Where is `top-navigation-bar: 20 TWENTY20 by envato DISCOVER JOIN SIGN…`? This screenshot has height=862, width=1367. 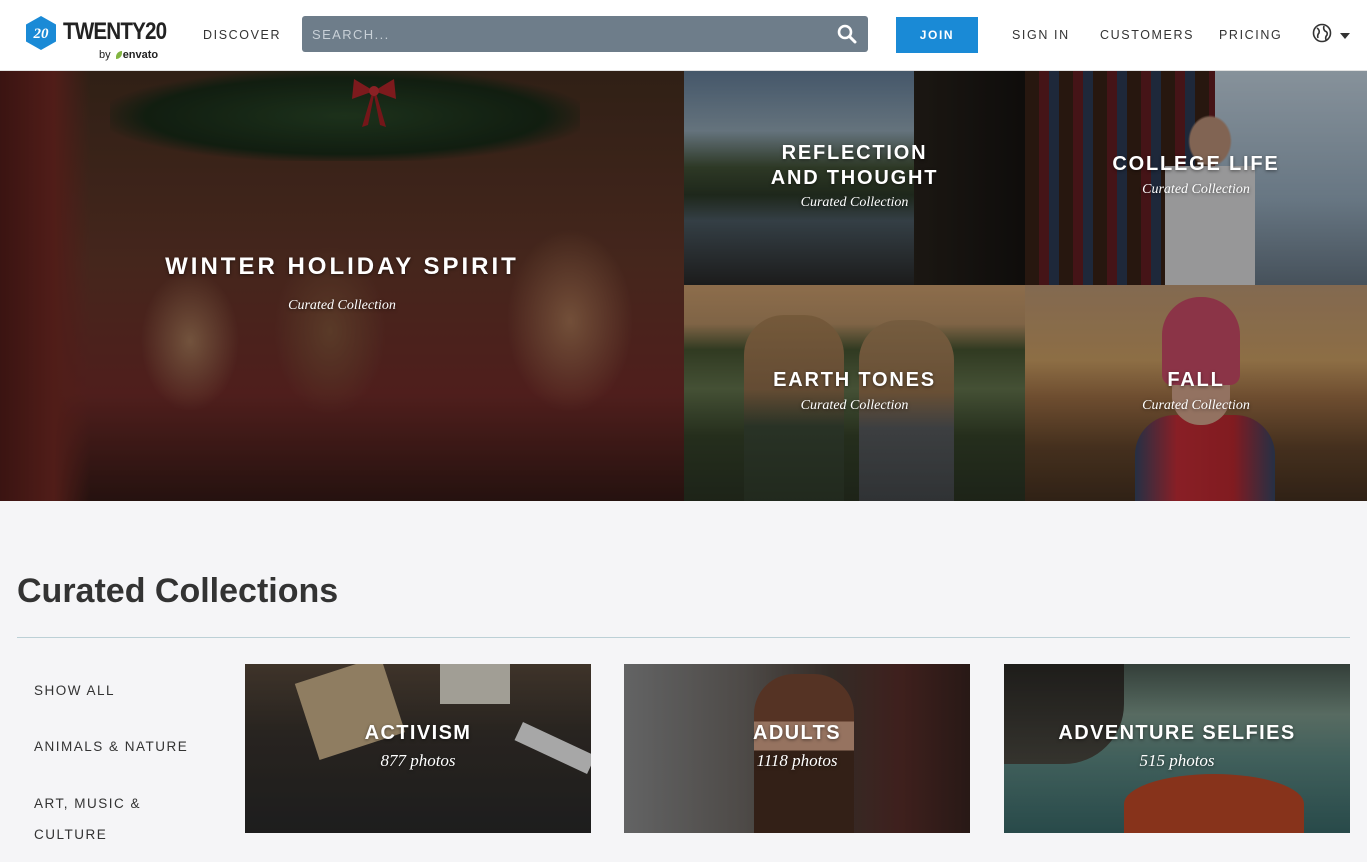 top-navigation-bar: 20 TWENTY20 by envato DISCOVER JOIN SIGN… is located at coordinates (683, 35).